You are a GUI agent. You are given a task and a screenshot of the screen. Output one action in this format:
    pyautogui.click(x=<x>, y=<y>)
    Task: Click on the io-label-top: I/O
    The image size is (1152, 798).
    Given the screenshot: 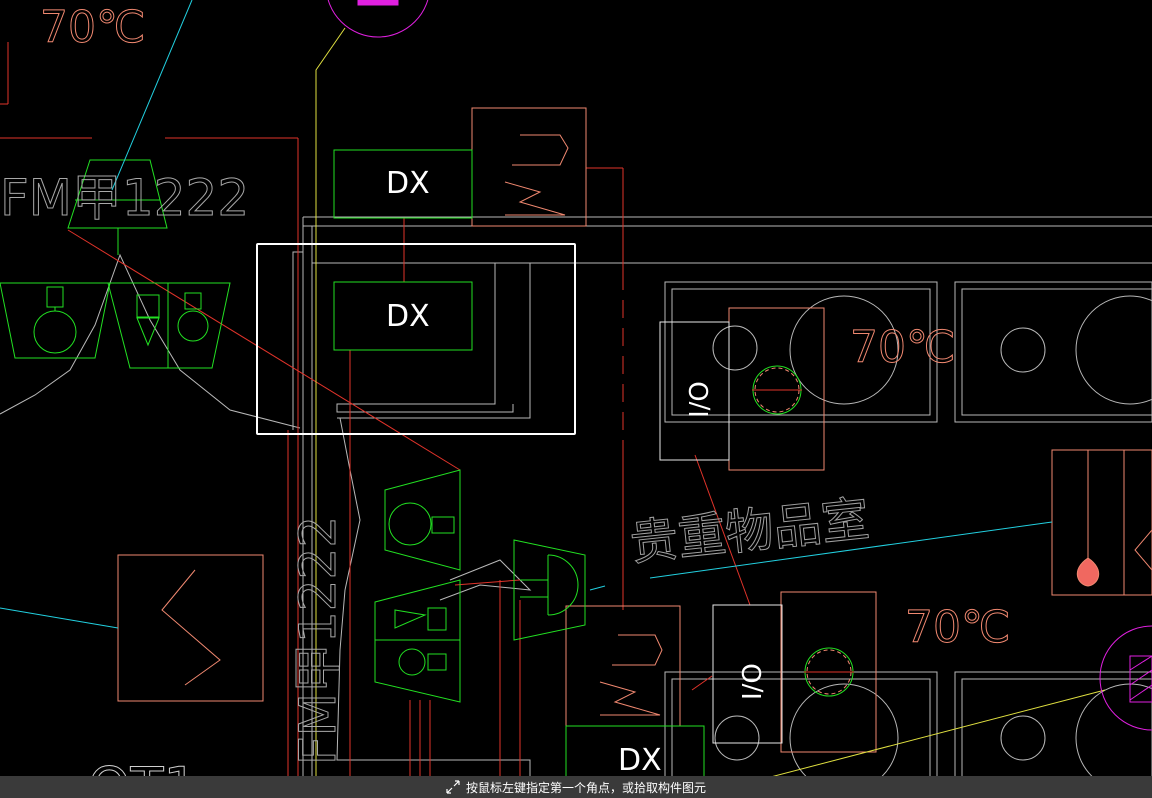 What is the action you would take?
    pyautogui.click(x=700, y=399)
    